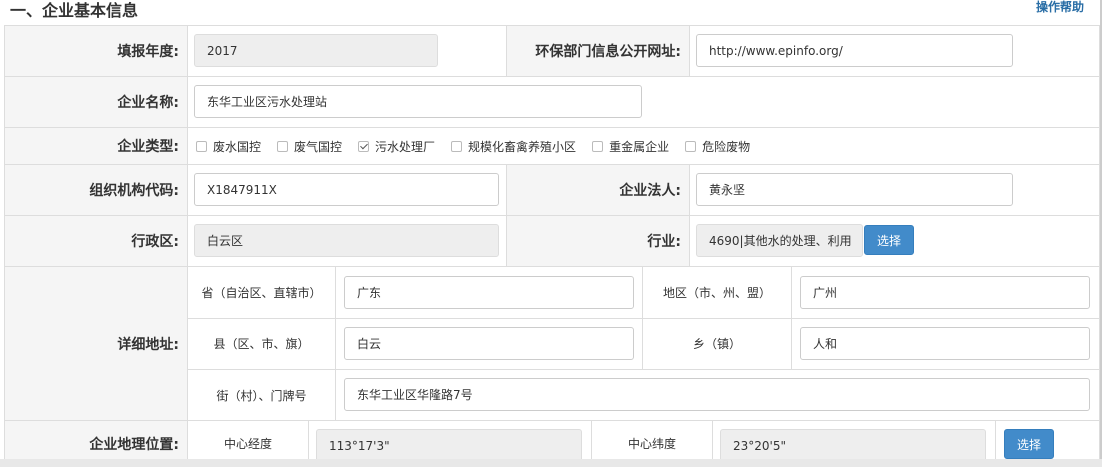 The height and width of the screenshot is (467, 1102). Describe the element at coordinates (716, 293) in the screenshot. I see `region-label: 地区（市、州、盟）` at that location.